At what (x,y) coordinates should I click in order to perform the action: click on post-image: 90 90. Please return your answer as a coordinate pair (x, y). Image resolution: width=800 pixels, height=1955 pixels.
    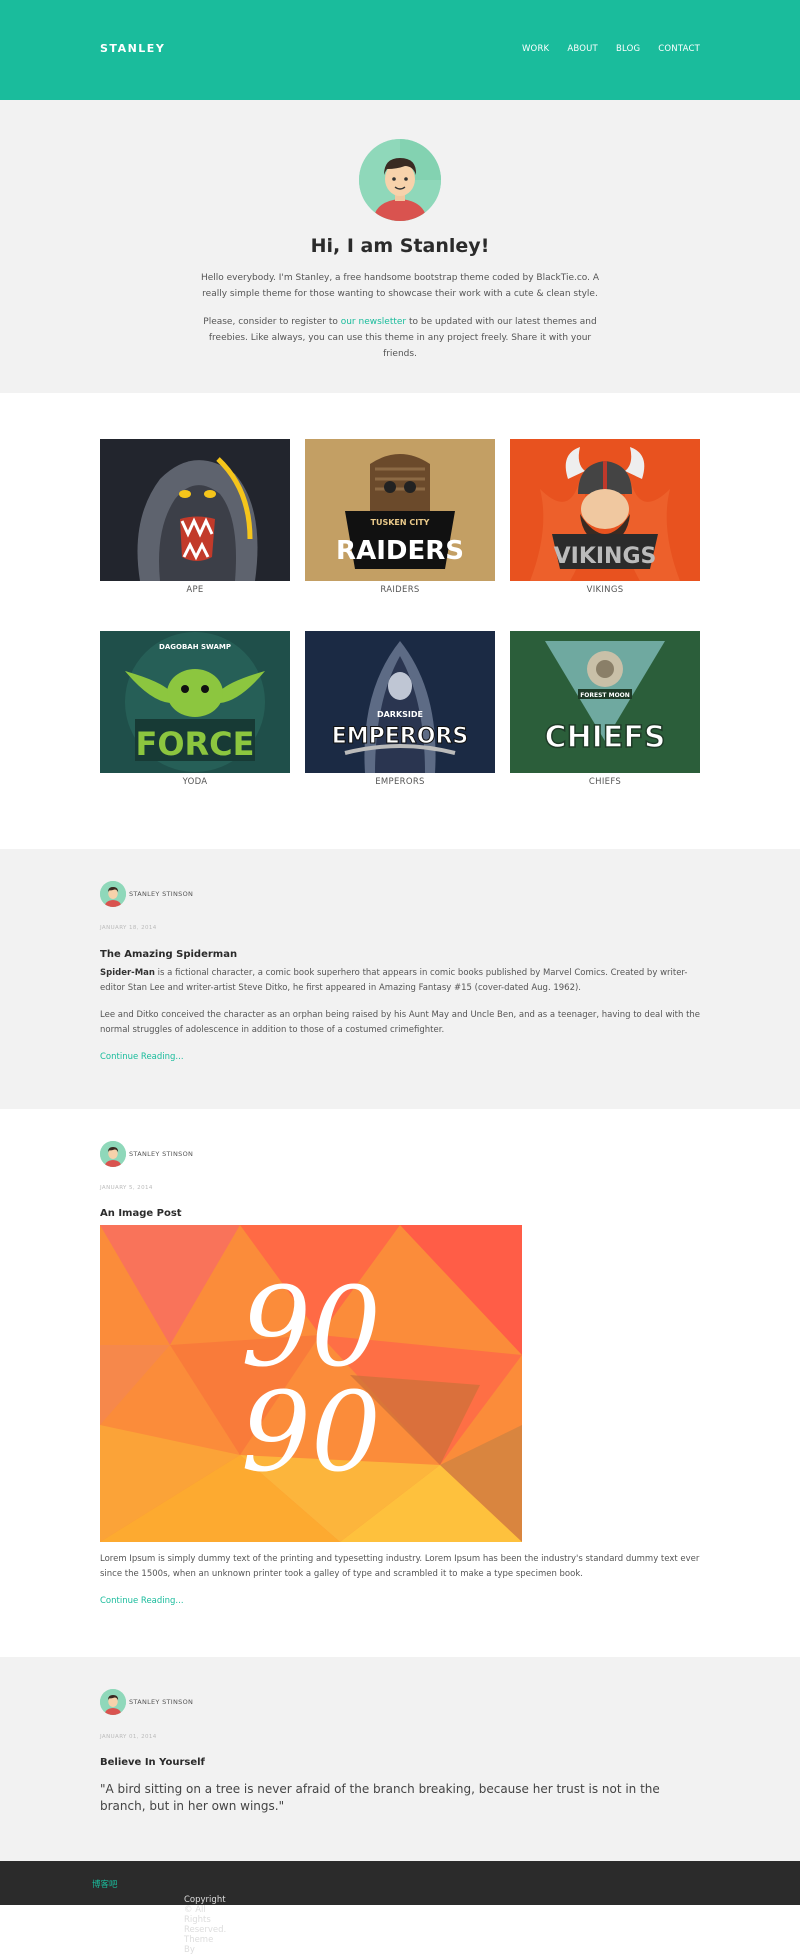
    Looking at the image, I should click on (311, 1383).